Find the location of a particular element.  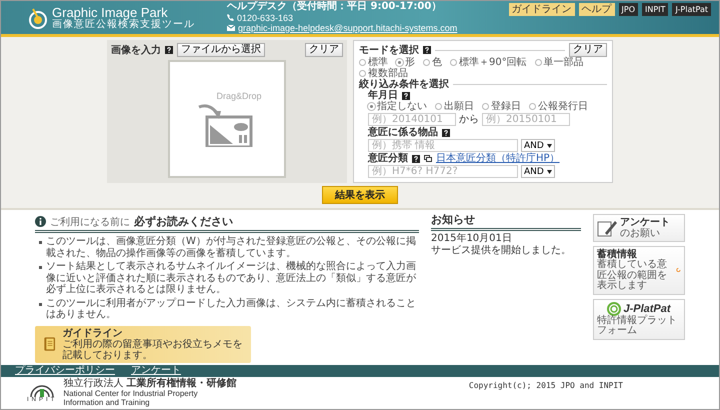

filter-title: 絞り込み条件を選択 is located at coordinates (404, 84).